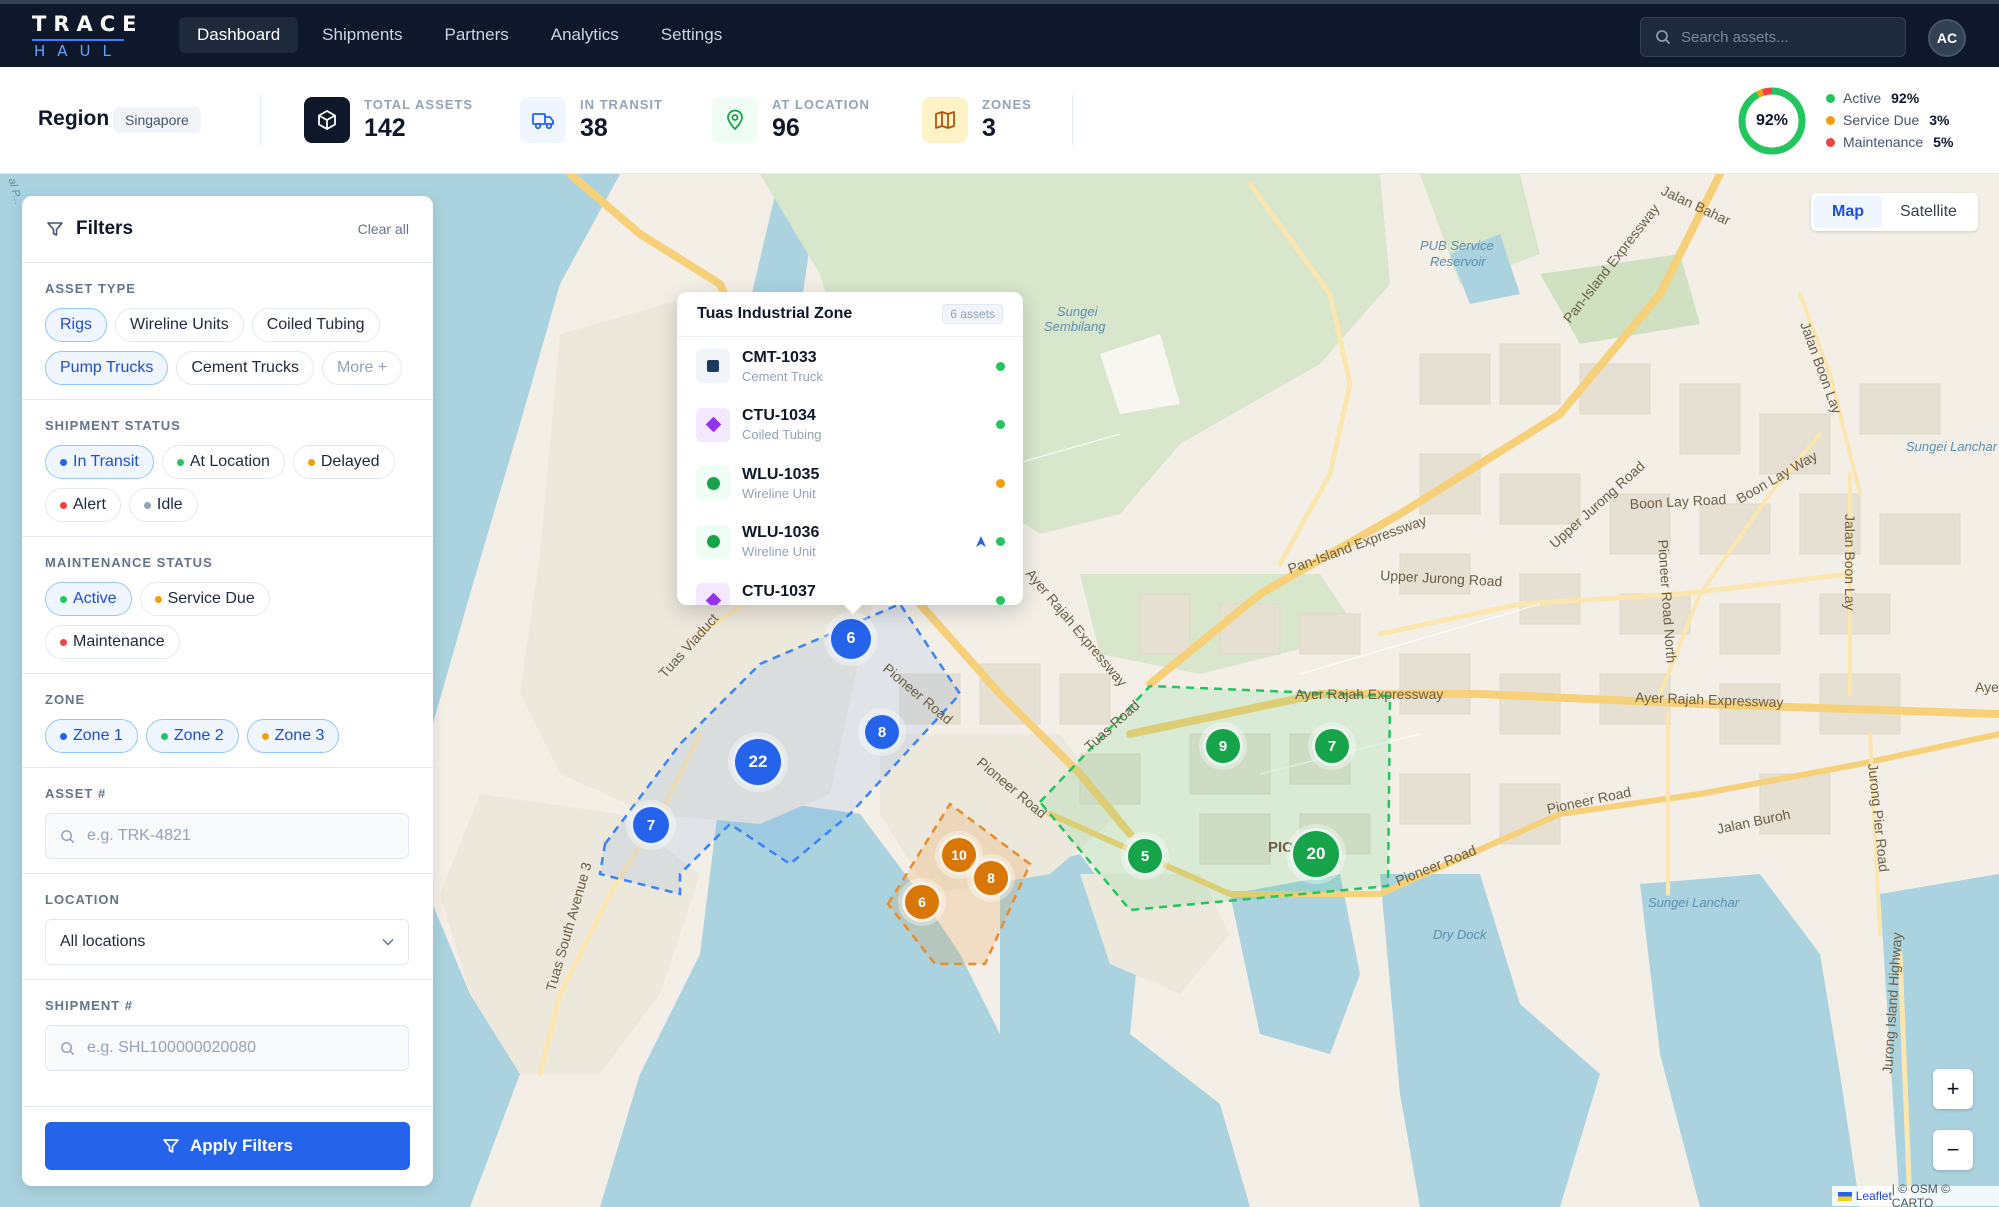 This screenshot has height=1207, width=1999. I want to click on map-cluster: 5, so click(1145, 856).